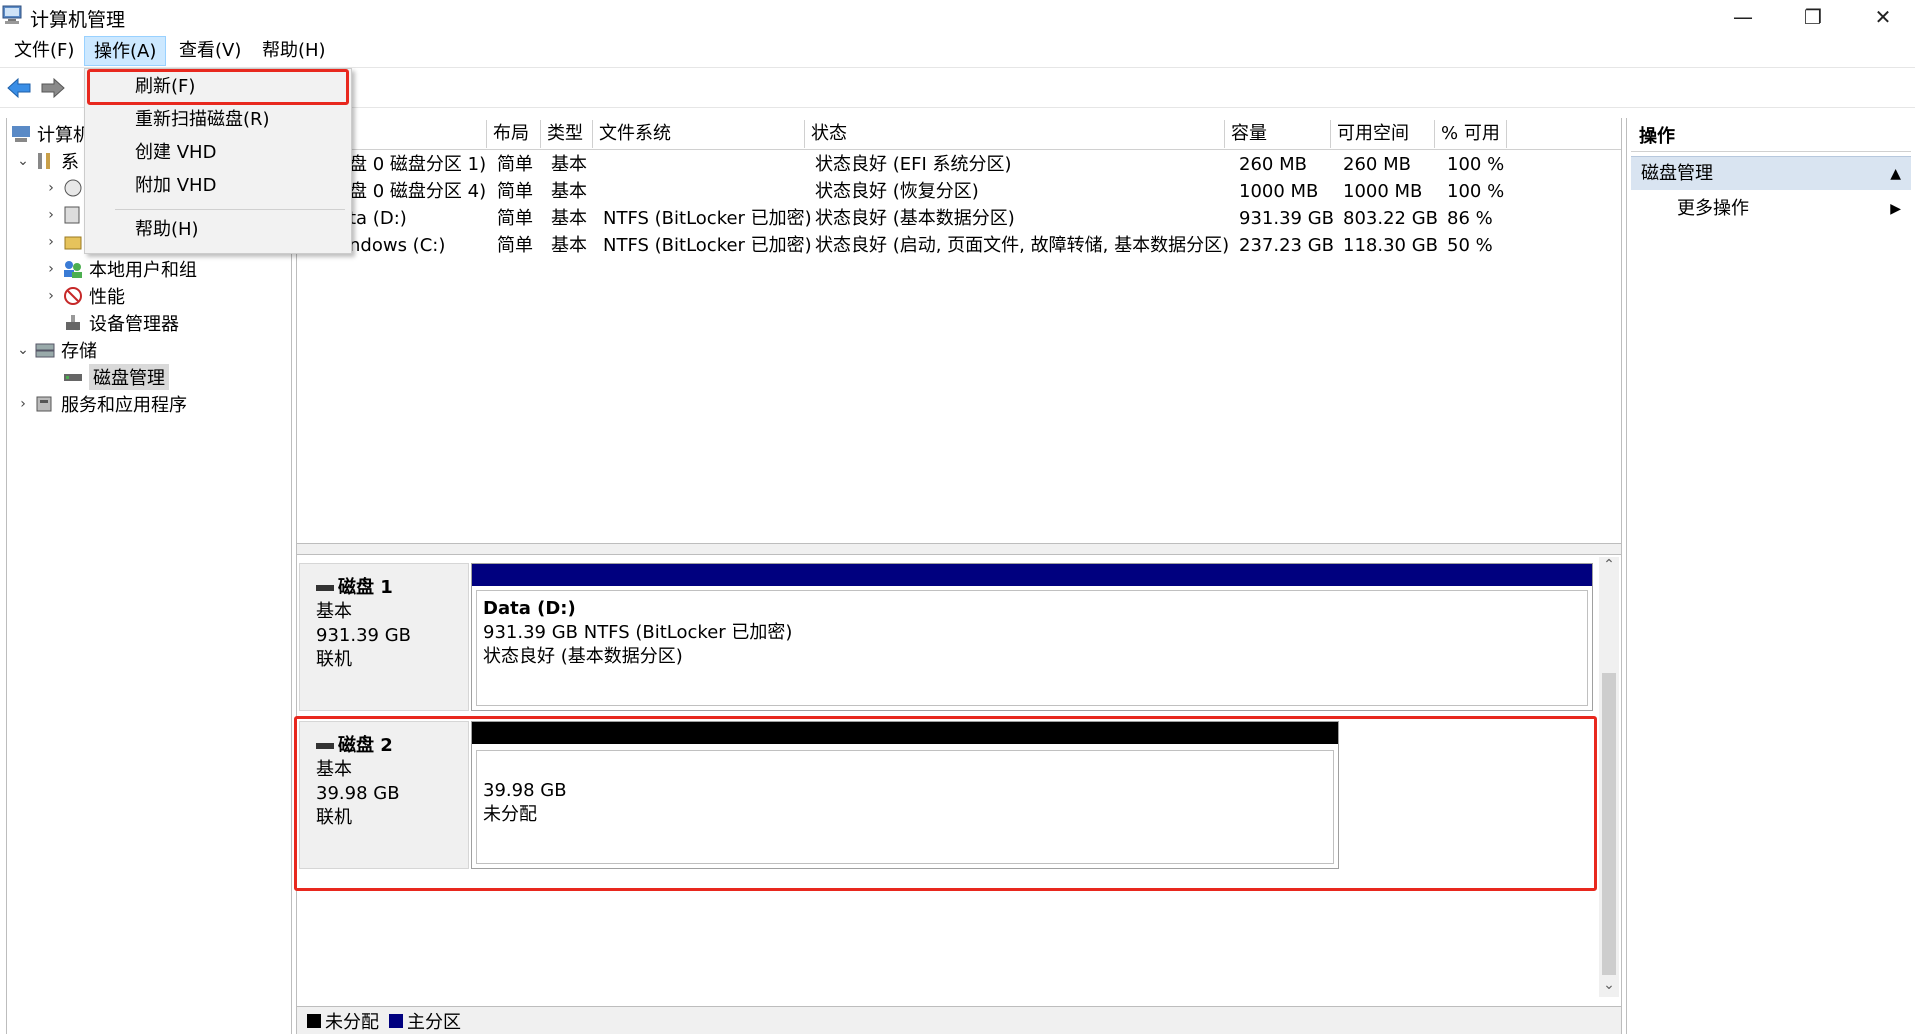 This screenshot has width=1915, height=1034. What do you see at coordinates (1015, 134) in the screenshot?
I see `column-header-status: 状态` at bounding box center [1015, 134].